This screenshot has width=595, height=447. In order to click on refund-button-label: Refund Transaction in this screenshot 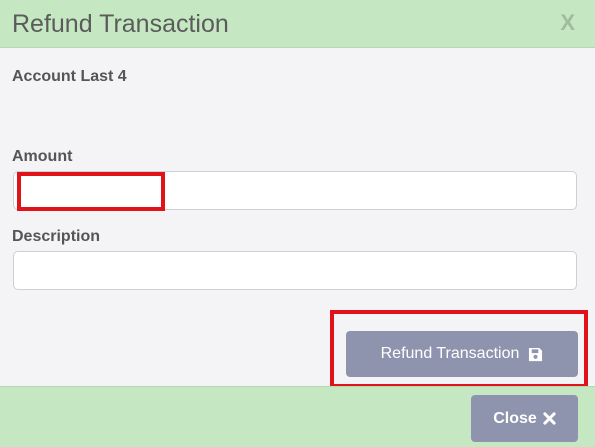, I will do `click(450, 353)`.